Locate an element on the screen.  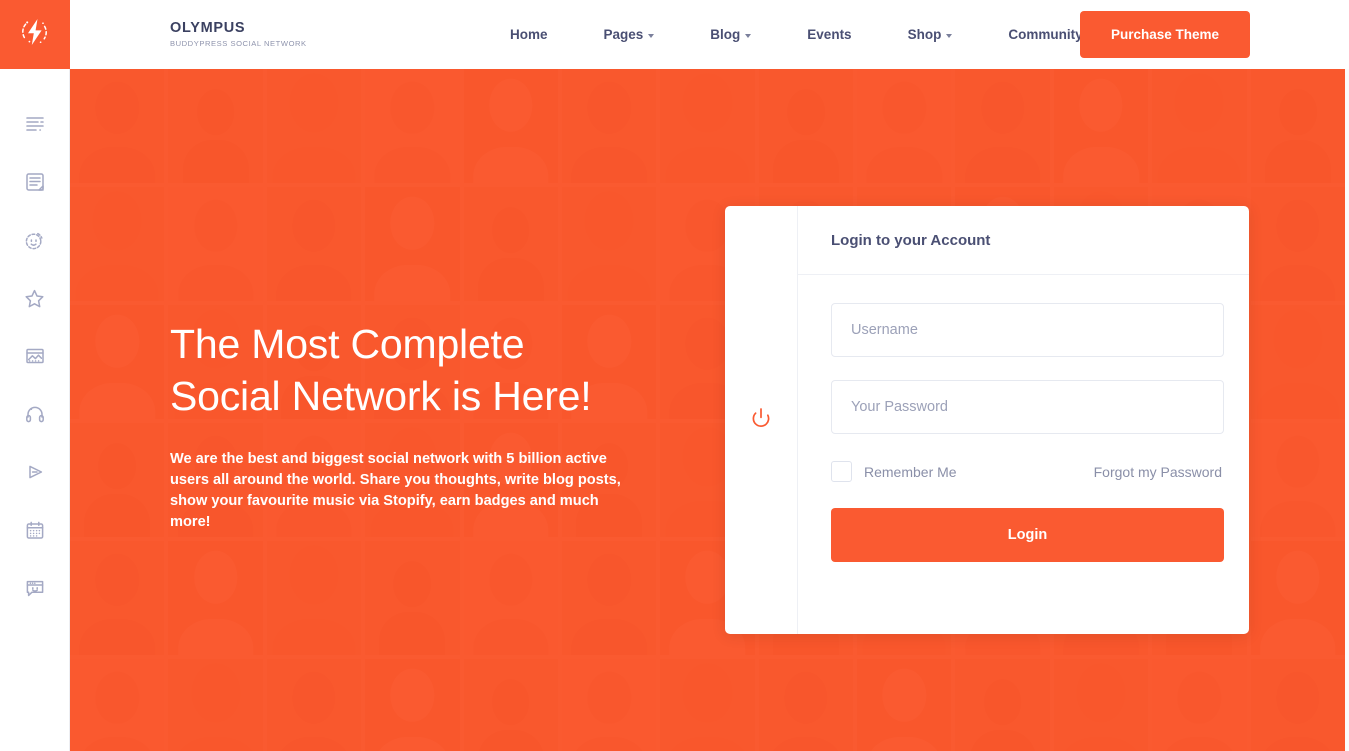
sidebar-item-favourites is located at coordinates (35, 298).